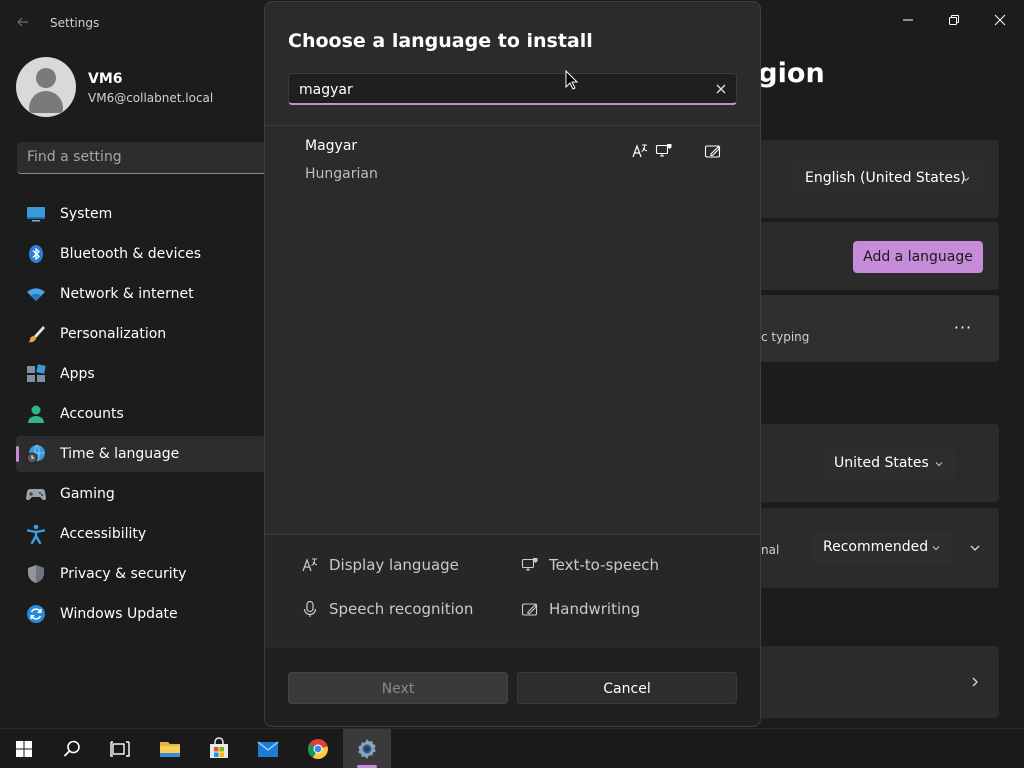  I want to click on brush-icon, so click(36, 334).